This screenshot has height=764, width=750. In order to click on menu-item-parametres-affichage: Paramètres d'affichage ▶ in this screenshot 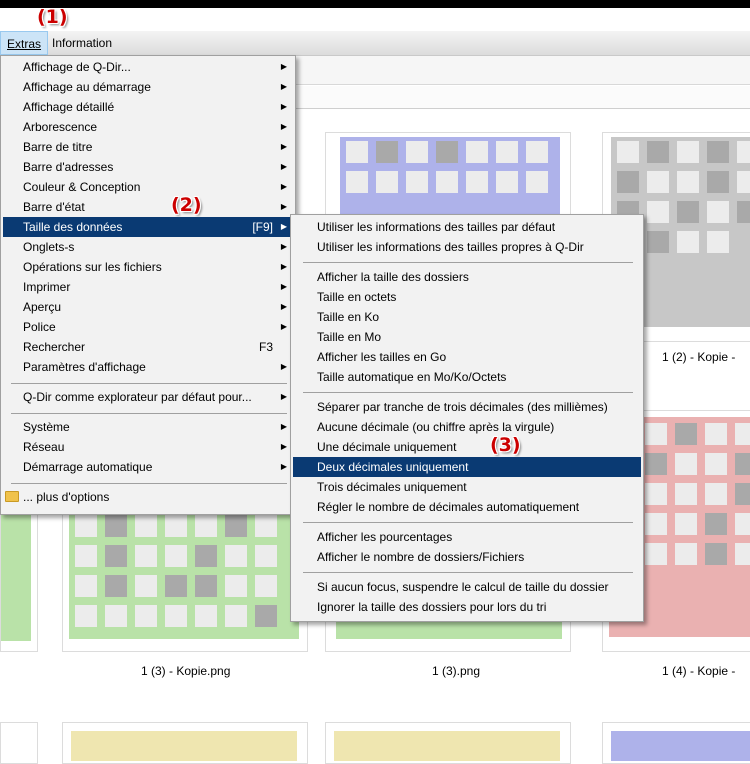, I will do `click(148, 367)`.